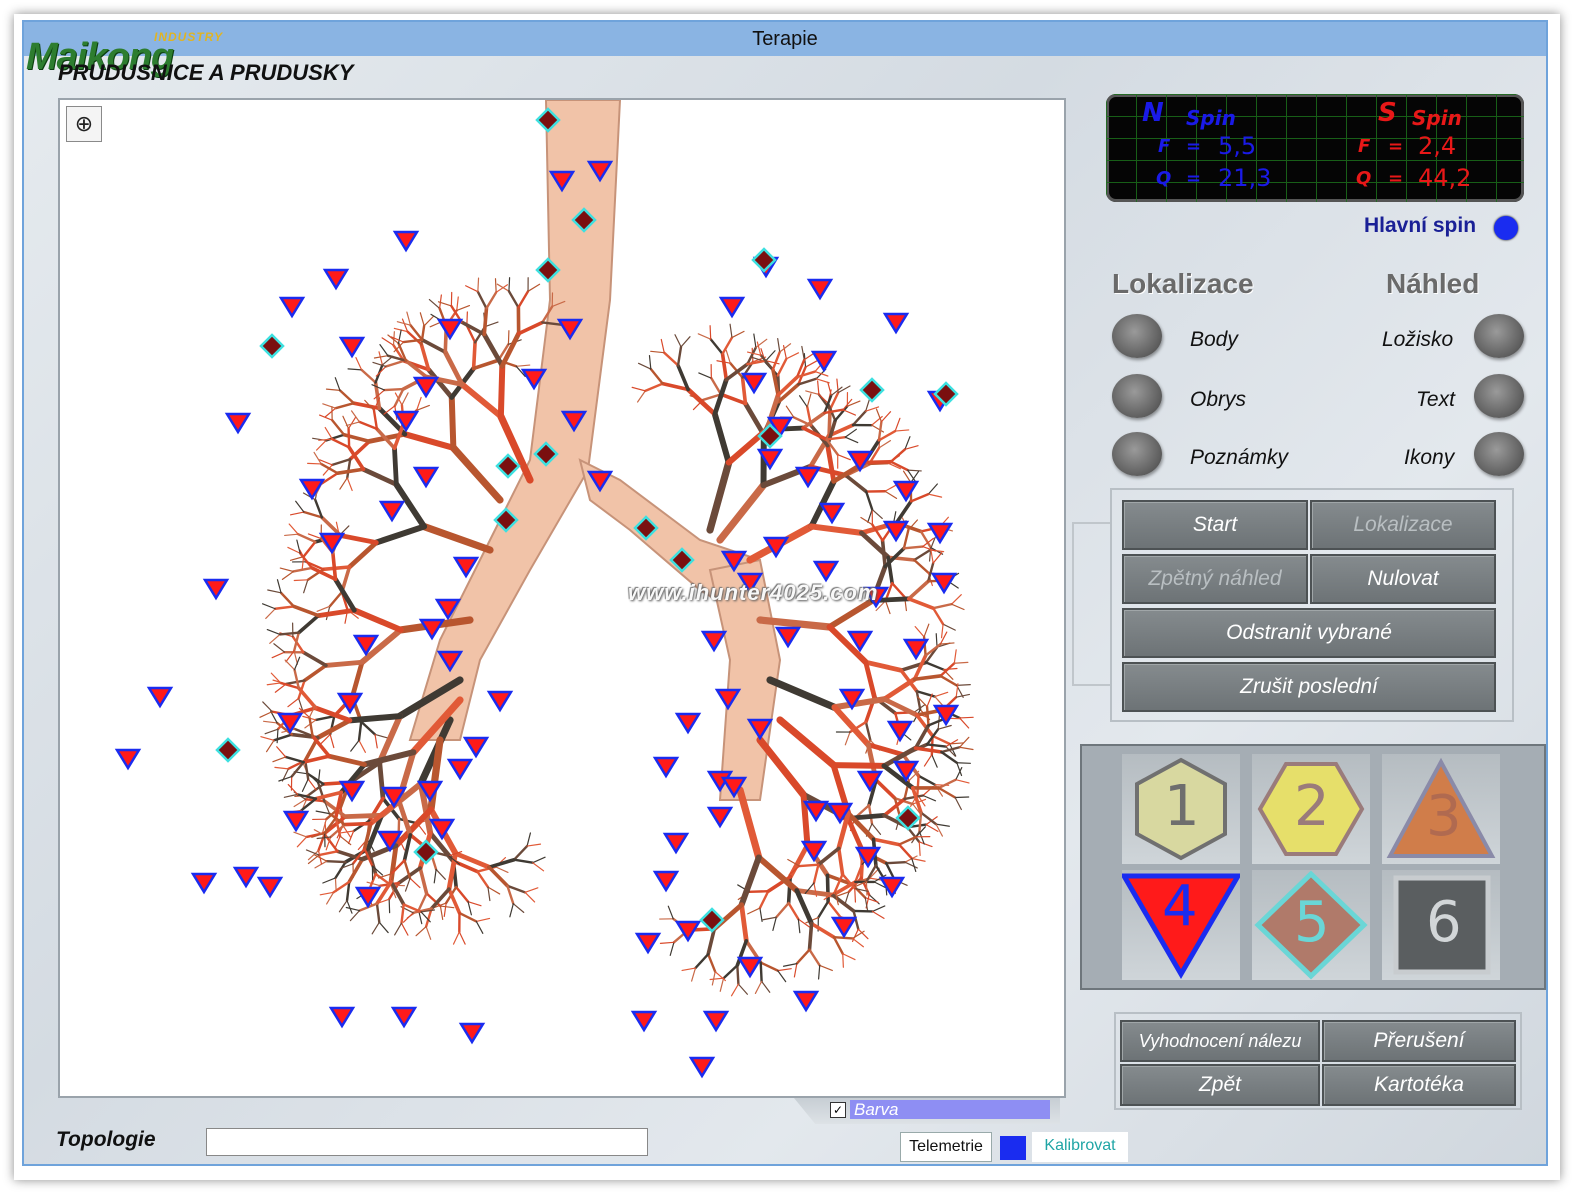 The height and width of the screenshot is (1193, 1577). Describe the element at coordinates (1309, 633) in the screenshot. I see `odstranit-vybrane-button: Odstranit vybrané` at that location.